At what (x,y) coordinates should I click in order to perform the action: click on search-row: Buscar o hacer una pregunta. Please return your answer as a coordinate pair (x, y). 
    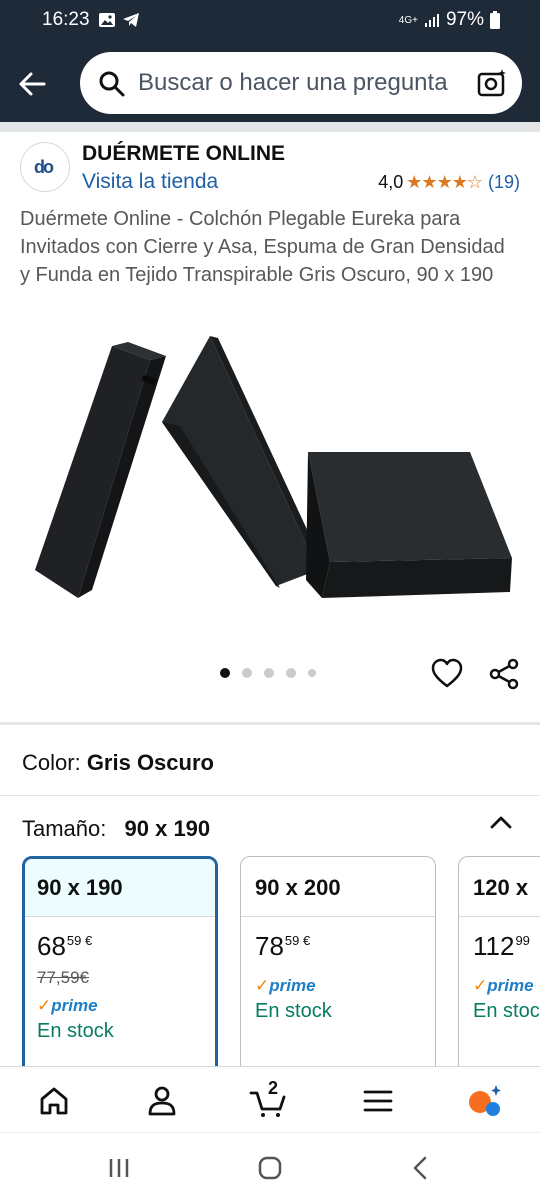
    Looking at the image, I should click on (270, 84).